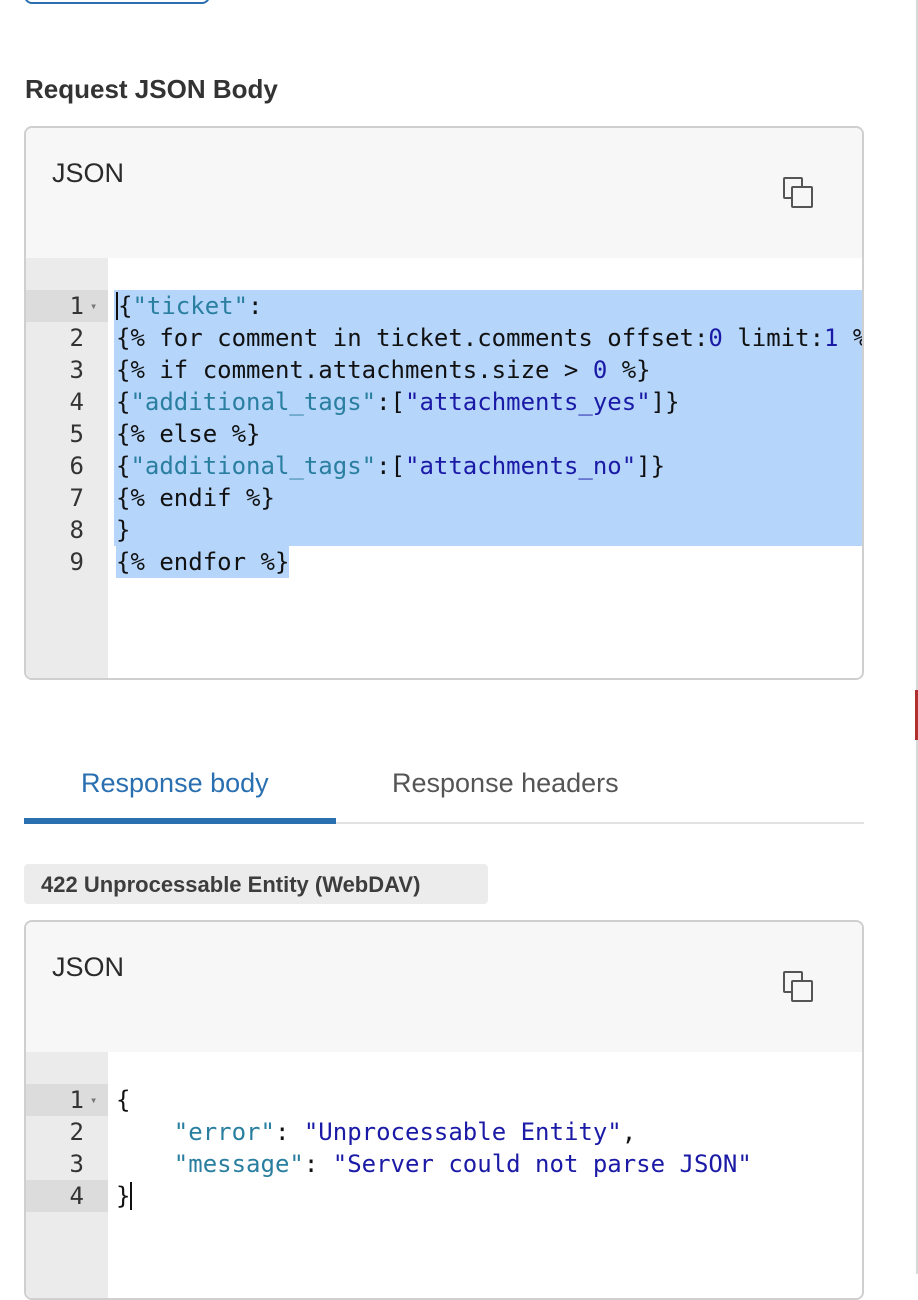  Describe the element at coordinates (180, 821) in the screenshot. I see `active-tab-indicator` at that location.